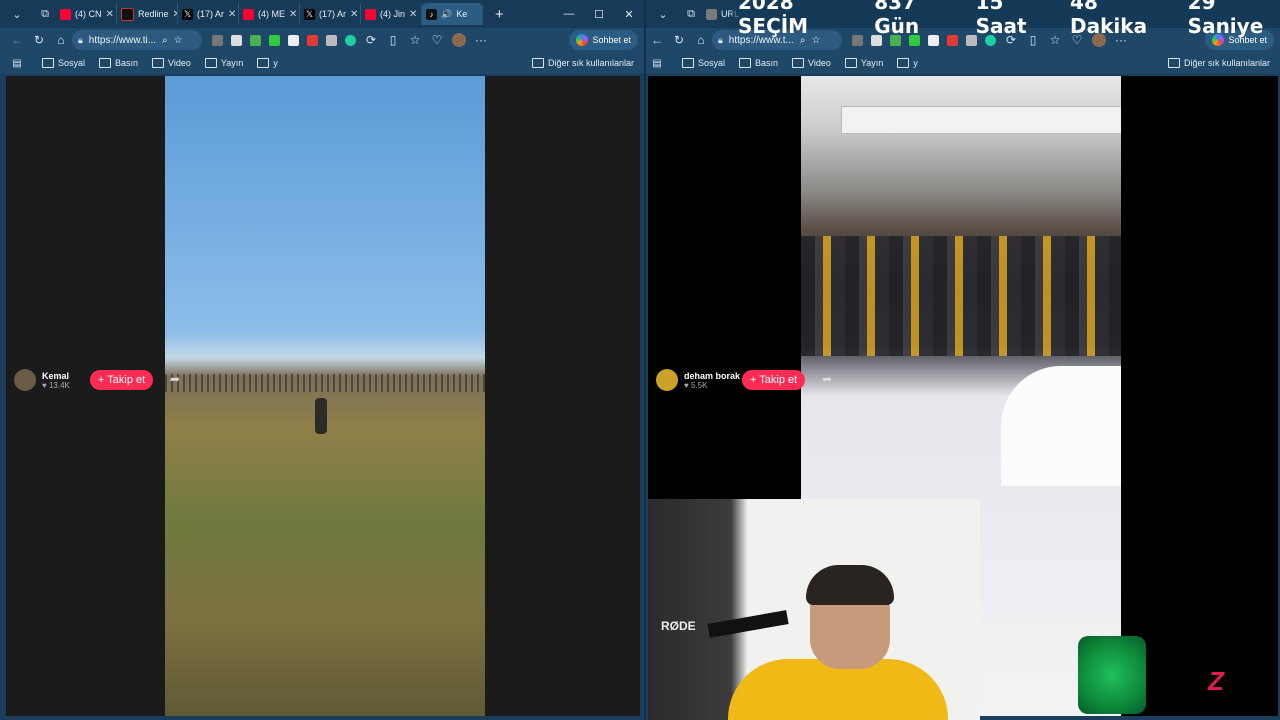 This screenshot has width=1280, height=720. Describe the element at coordinates (325, 383) in the screenshot. I see `crowd-row` at that location.